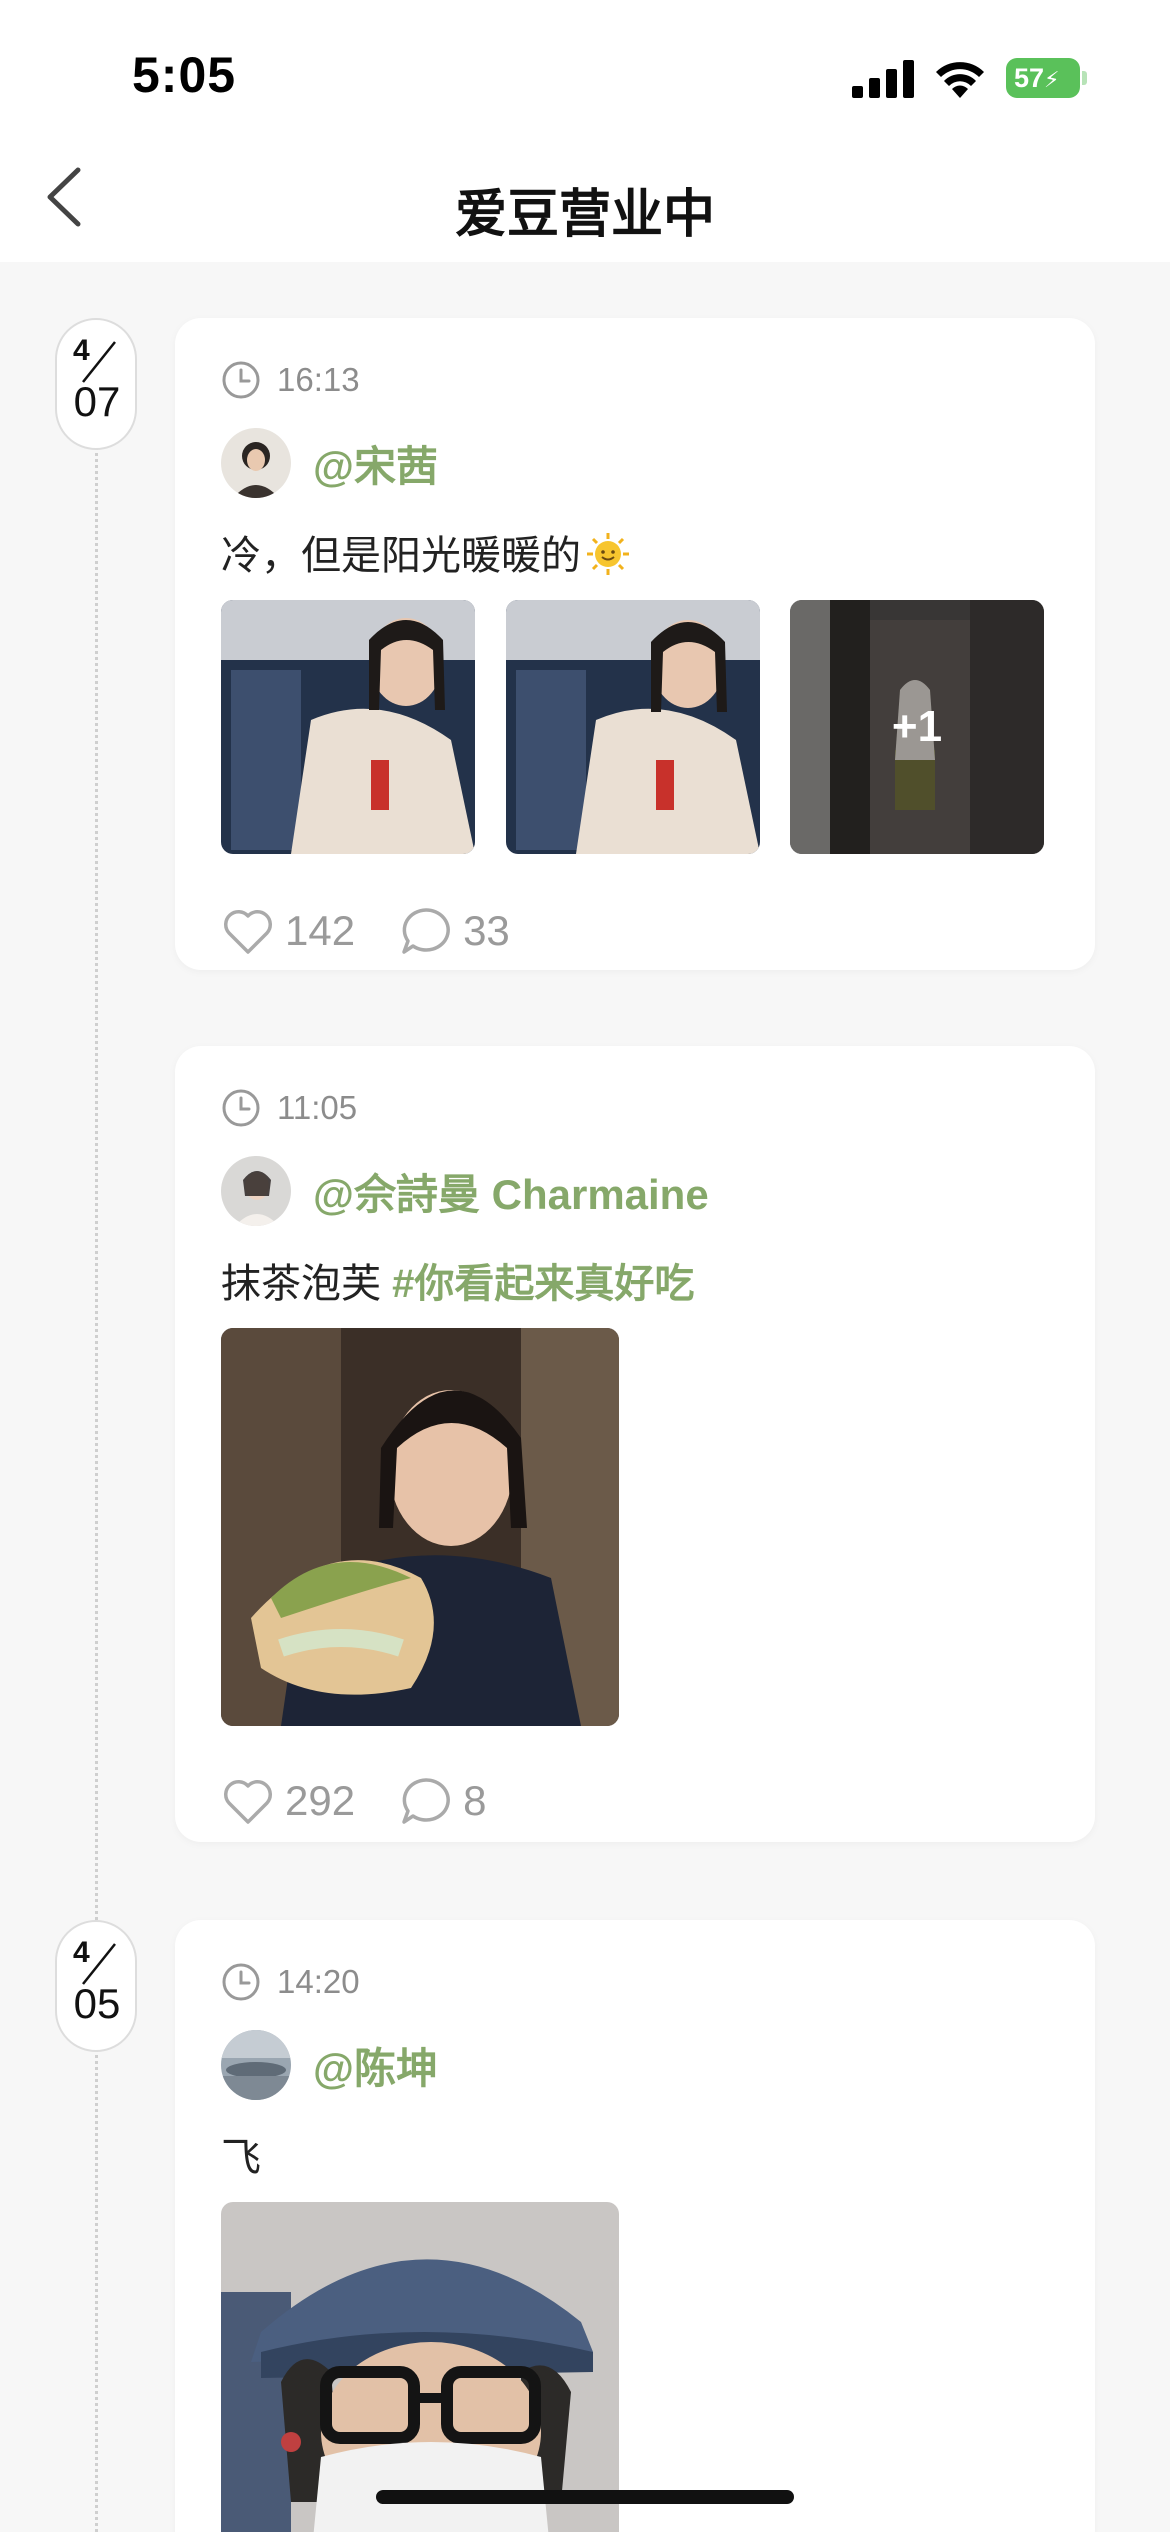 This screenshot has width=1170, height=2532. I want to click on post-text: 抹茶泡芙 #你看起来真好吃, so click(457, 1280).